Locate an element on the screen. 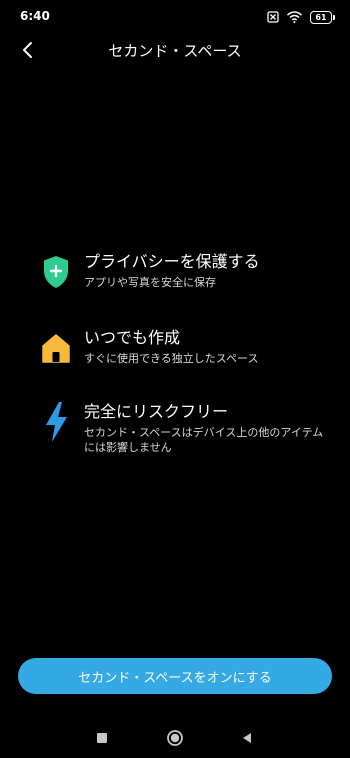 The height and width of the screenshot is (758, 350). enable-second-space-button: セカンド・スペースをオンにする is located at coordinates (175, 676).